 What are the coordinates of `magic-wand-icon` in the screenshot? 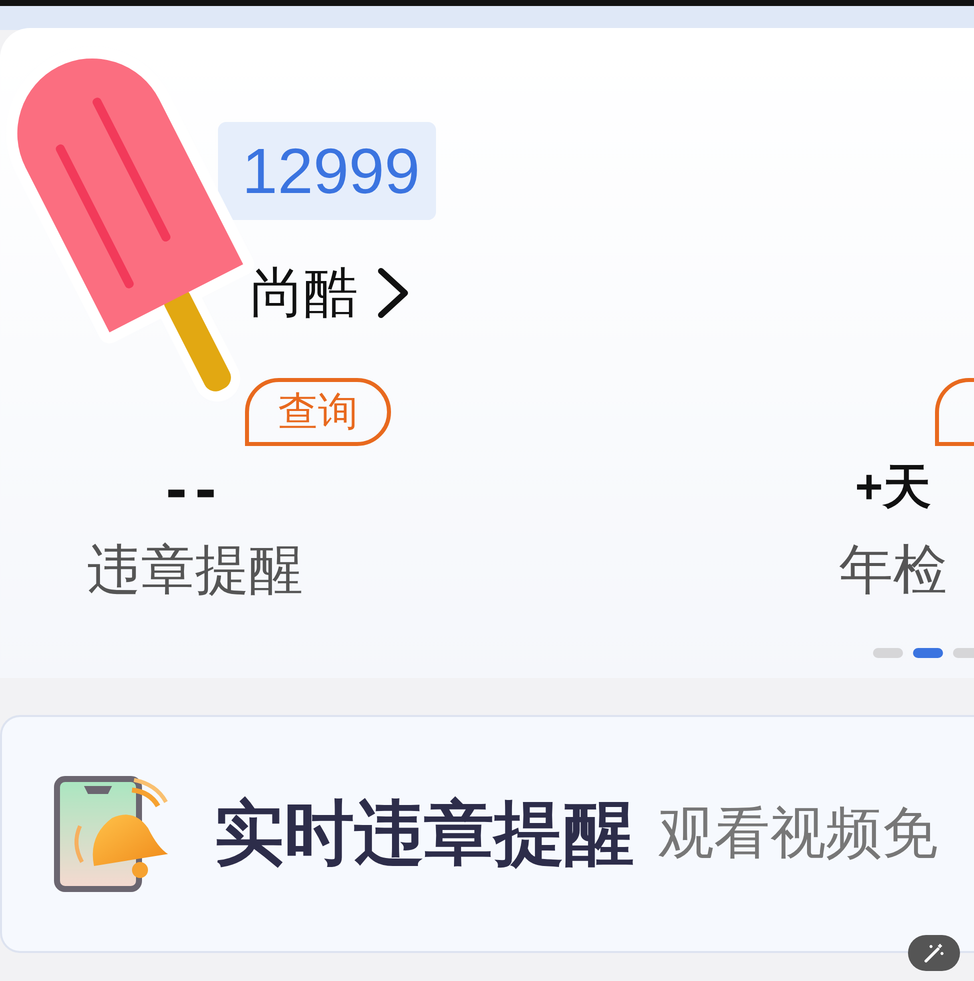 It's located at (934, 953).